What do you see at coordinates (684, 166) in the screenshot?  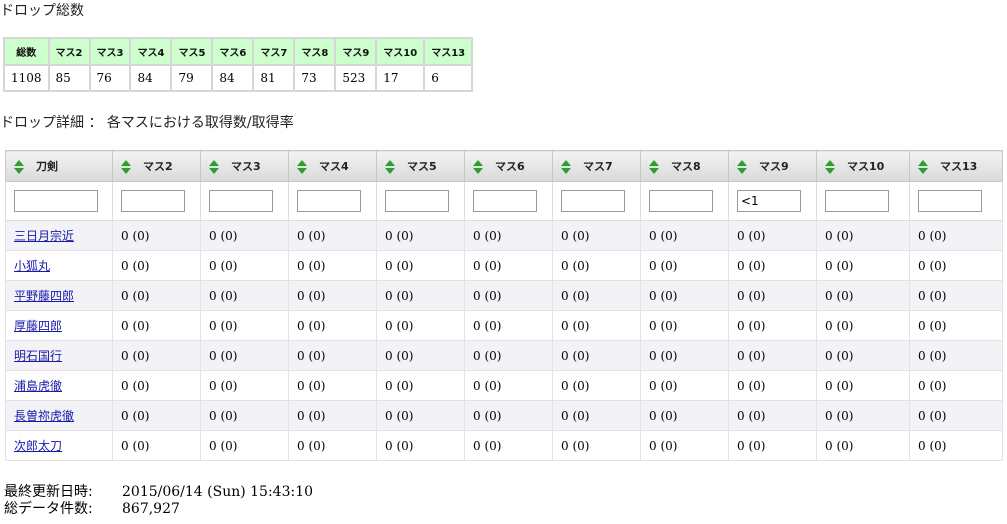 I see `column-header: マス8` at bounding box center [684, 166].